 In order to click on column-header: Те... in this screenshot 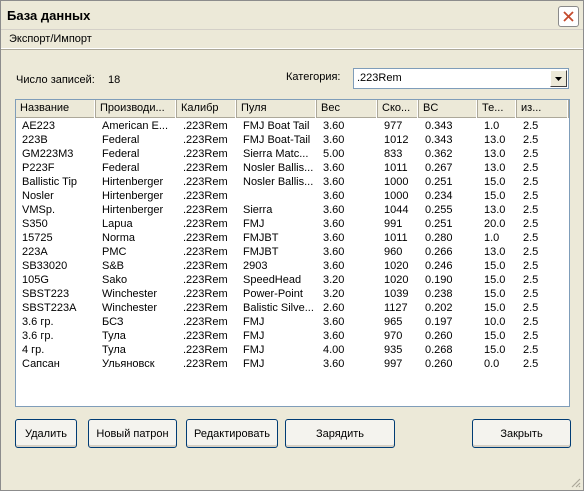, I will do `click(497, 109)`.